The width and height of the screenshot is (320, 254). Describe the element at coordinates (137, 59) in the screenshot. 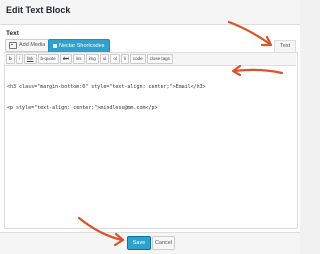

I see `quicktag-code-button: code` at that location.